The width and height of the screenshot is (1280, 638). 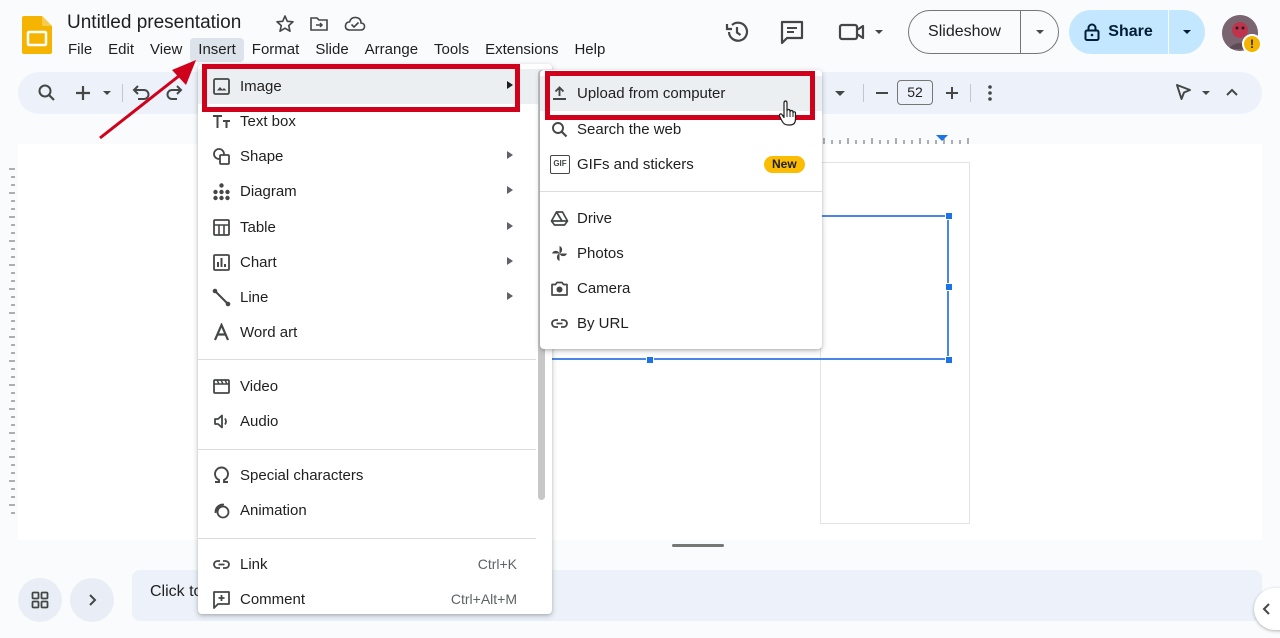 What do you see at coordinates (375, 510) in the screenshot?
I see `menu-item-animation: Animation` at bounding box center [375, 510].